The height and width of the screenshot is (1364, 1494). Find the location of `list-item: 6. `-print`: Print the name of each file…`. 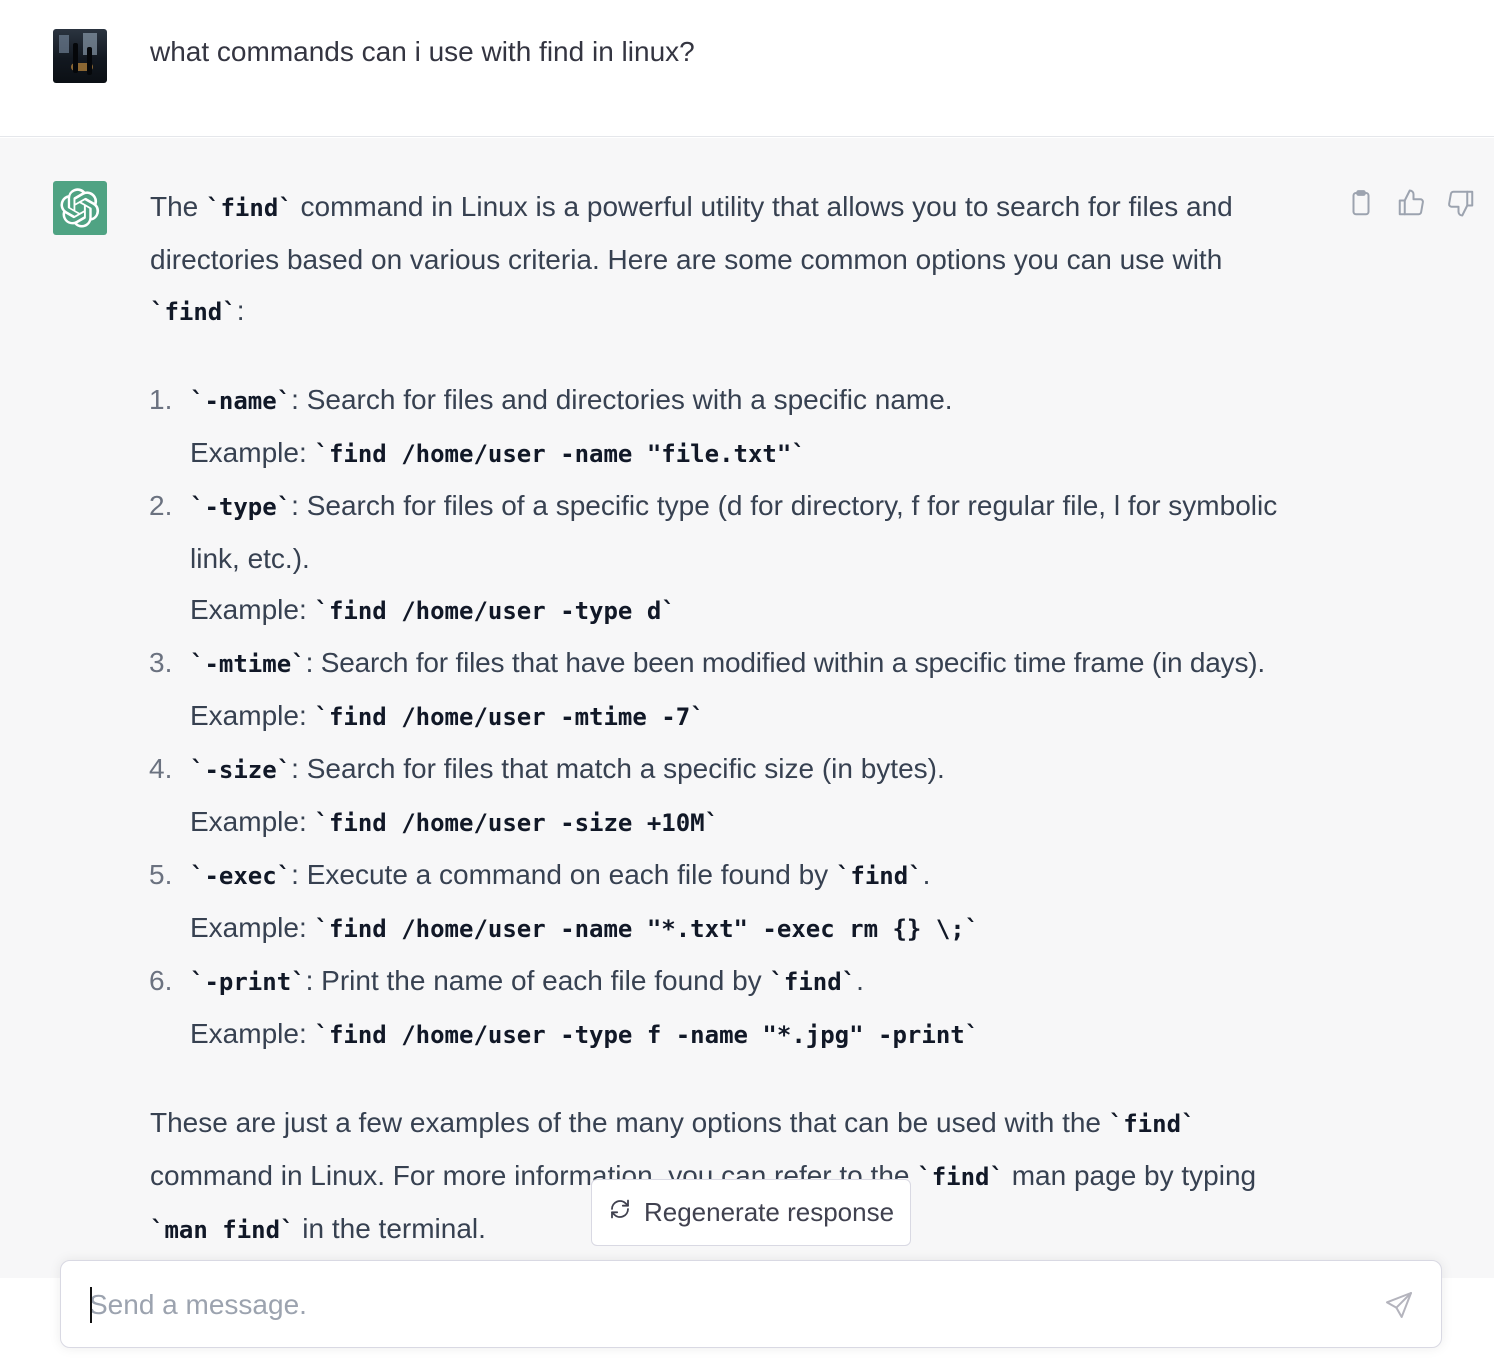

list-item: 6. `-print`: Print the name of each file… is located at coordinates (734, 1008).